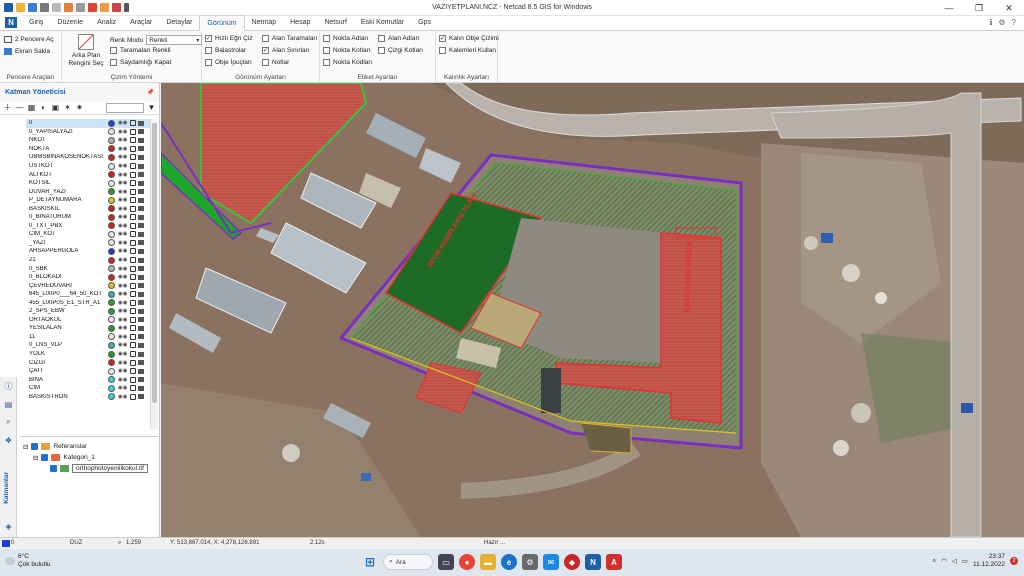 Image resolution: width=1024 pixels, height=576 pixels. What do you see at coordinates (106, 22) in the screenshot?
I see `tab-analiz: Analiz` at bounding box center [106, 22].